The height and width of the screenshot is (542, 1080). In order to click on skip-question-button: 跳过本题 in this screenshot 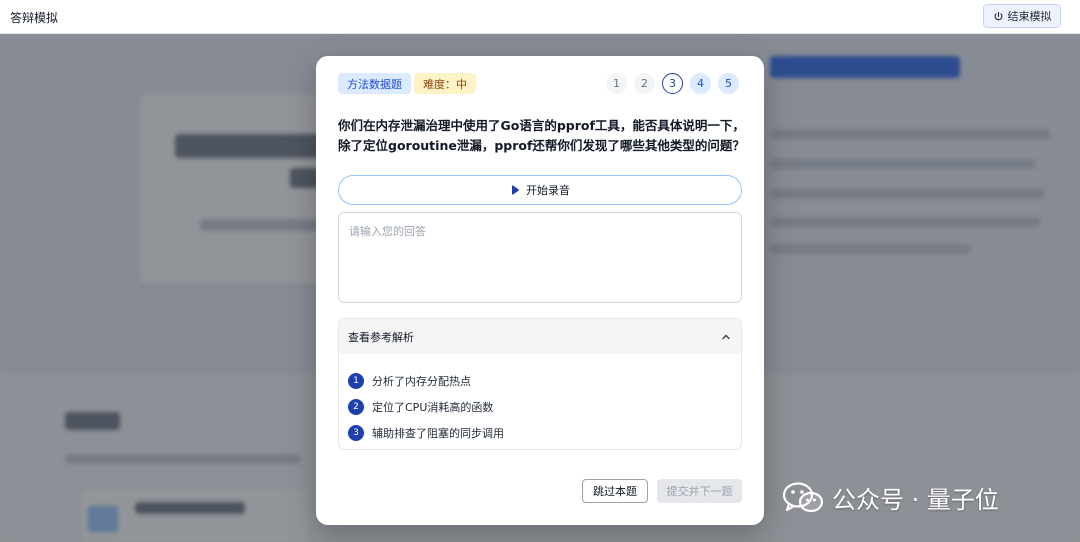, I will do `click(615, 491)`.